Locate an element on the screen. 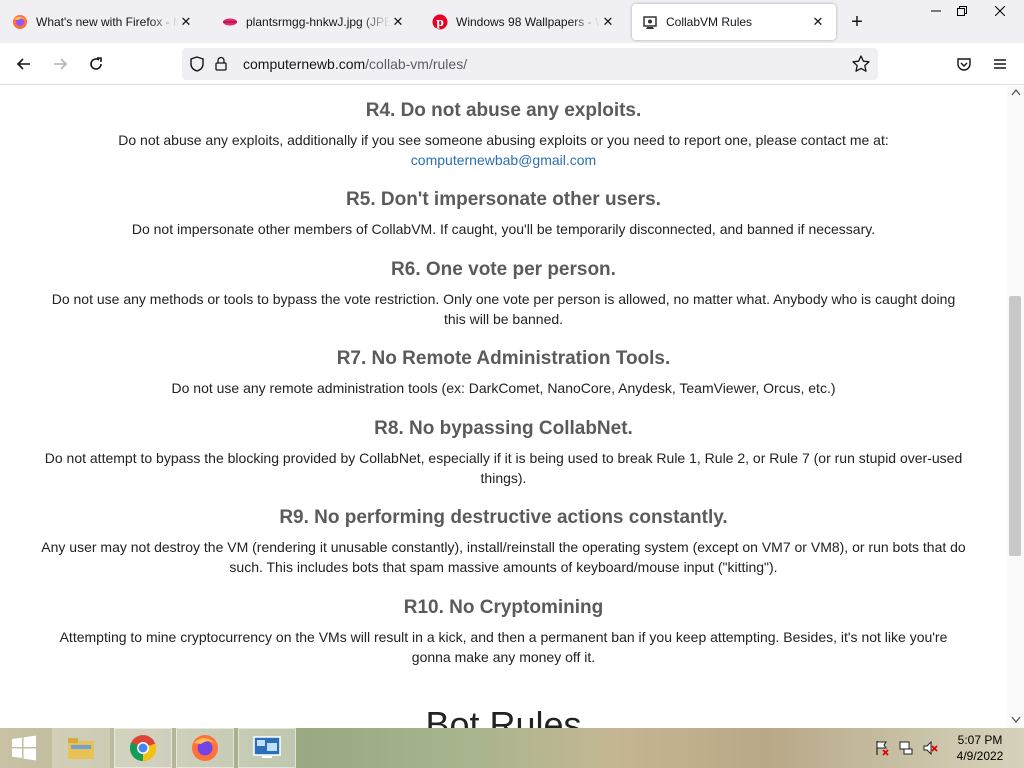 The image size is (1024, 768). rule-title: R8. No bypassing CollabNet. is located at coordinates (503, 428).